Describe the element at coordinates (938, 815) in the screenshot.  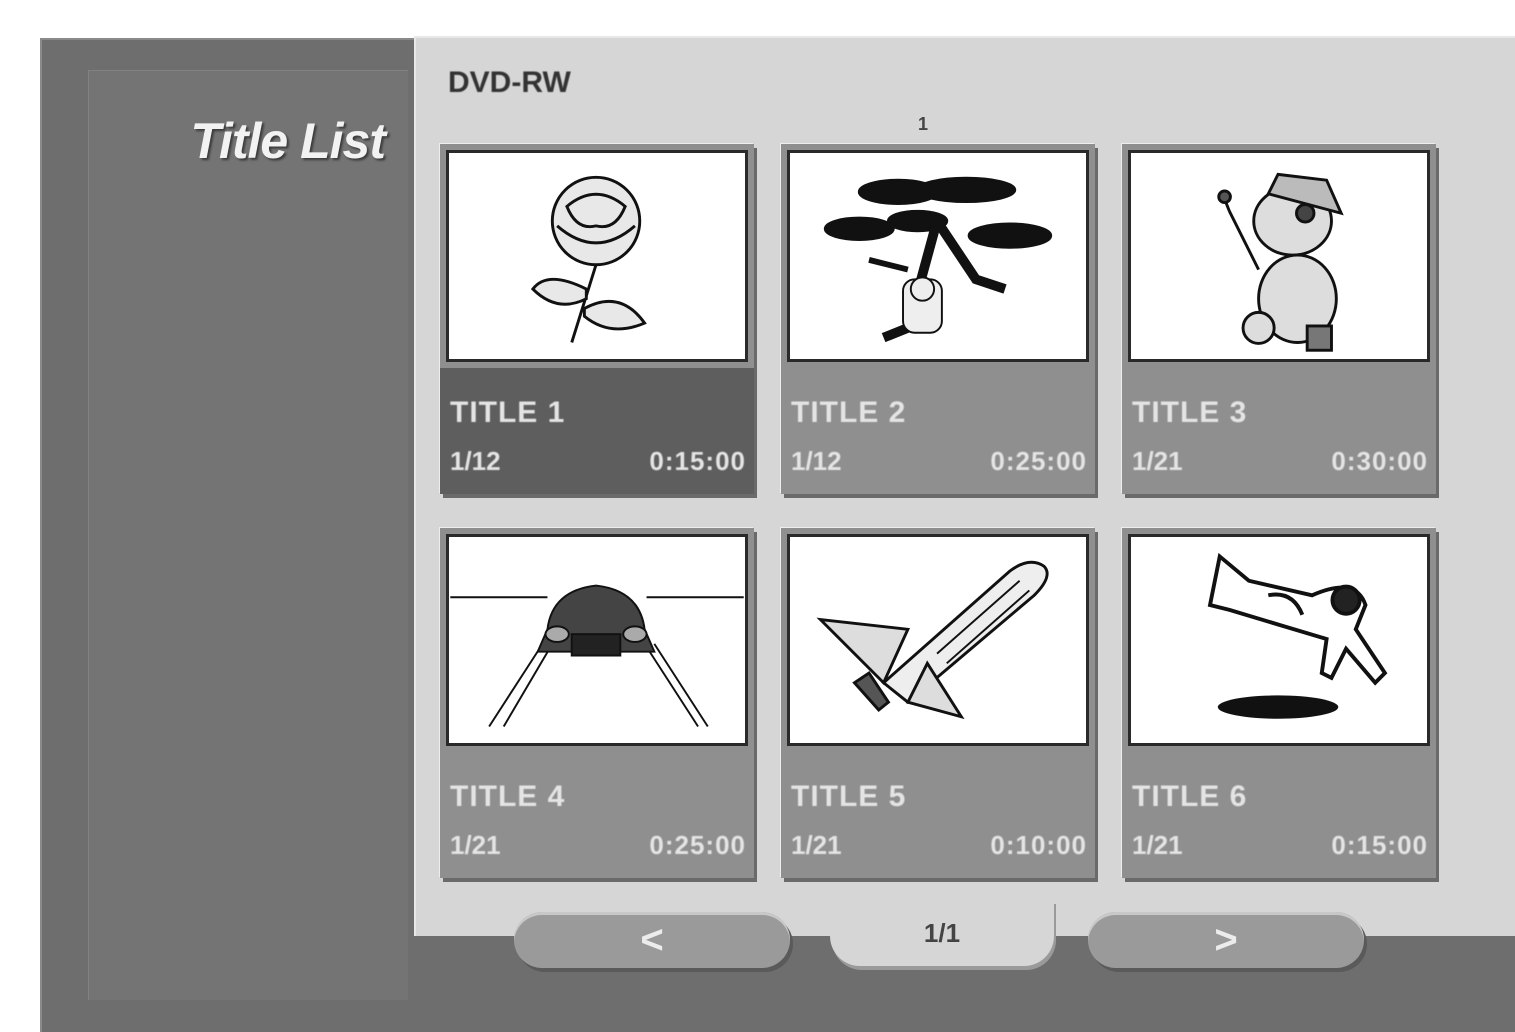
I see `title-info: TITLE 5 1/21 0:10:00` at that location.